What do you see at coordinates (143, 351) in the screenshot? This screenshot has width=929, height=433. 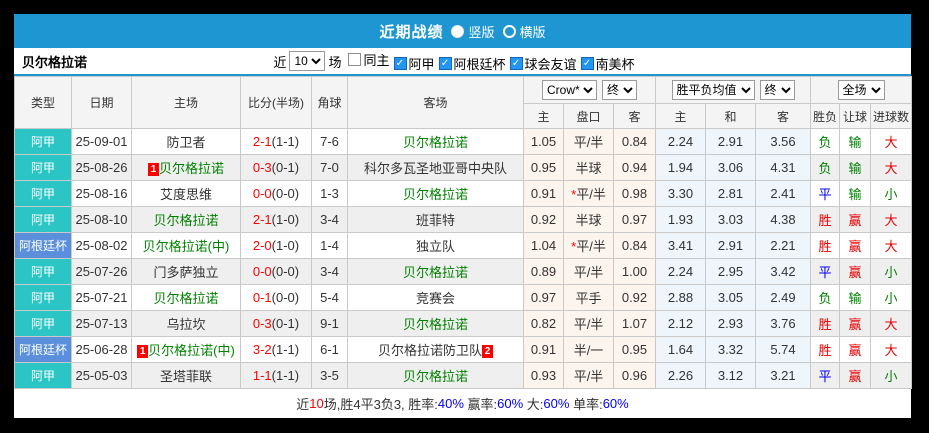 I see `card-badge: 1` at bounding box center [143, 351].